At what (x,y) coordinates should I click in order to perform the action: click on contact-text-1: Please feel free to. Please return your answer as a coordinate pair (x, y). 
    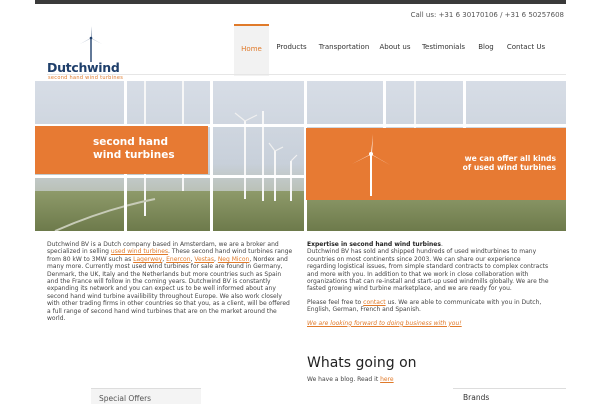
    Looking at the image, I should click on (334, 302).